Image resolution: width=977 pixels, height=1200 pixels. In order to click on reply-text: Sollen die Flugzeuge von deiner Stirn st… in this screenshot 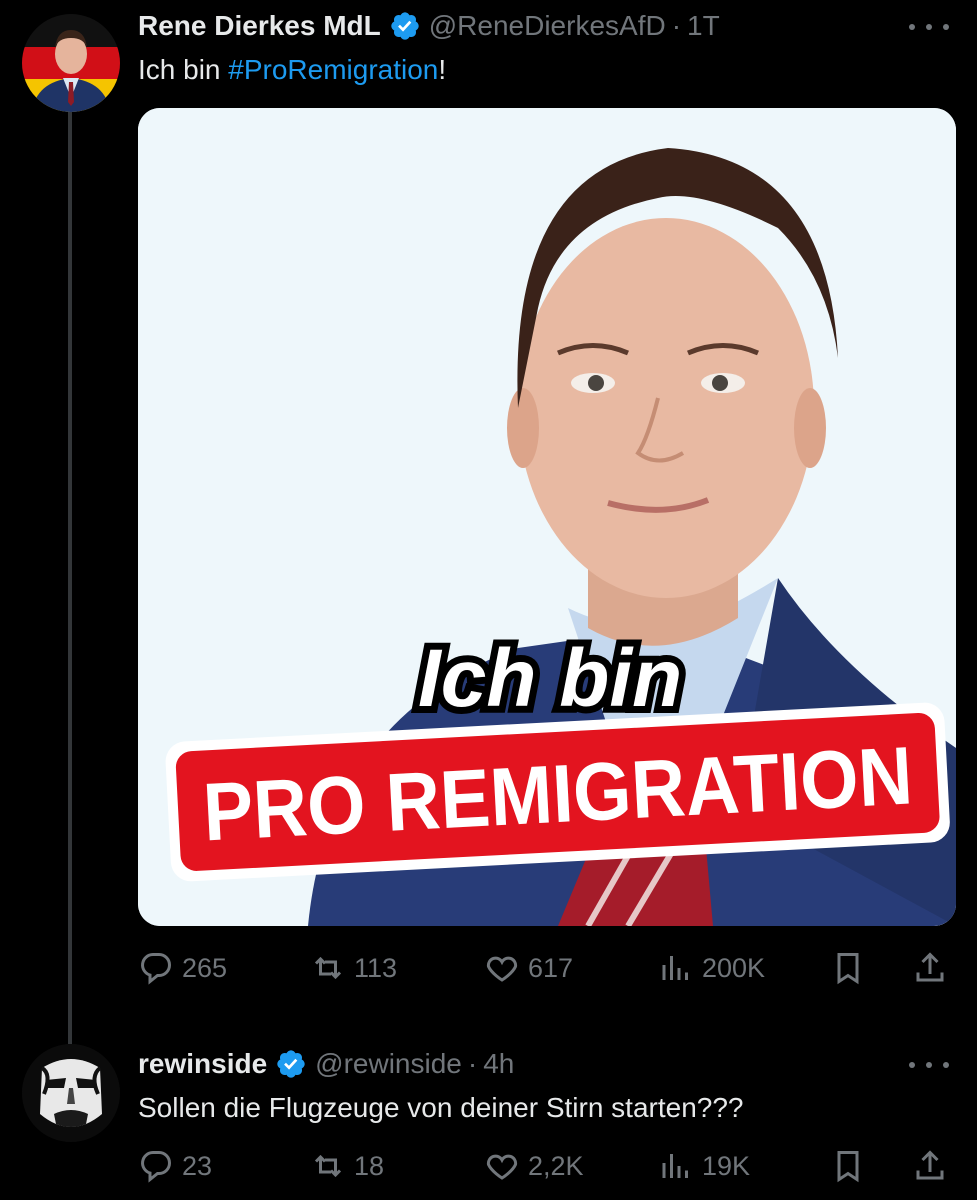, I will do `click(441, 1107)`.